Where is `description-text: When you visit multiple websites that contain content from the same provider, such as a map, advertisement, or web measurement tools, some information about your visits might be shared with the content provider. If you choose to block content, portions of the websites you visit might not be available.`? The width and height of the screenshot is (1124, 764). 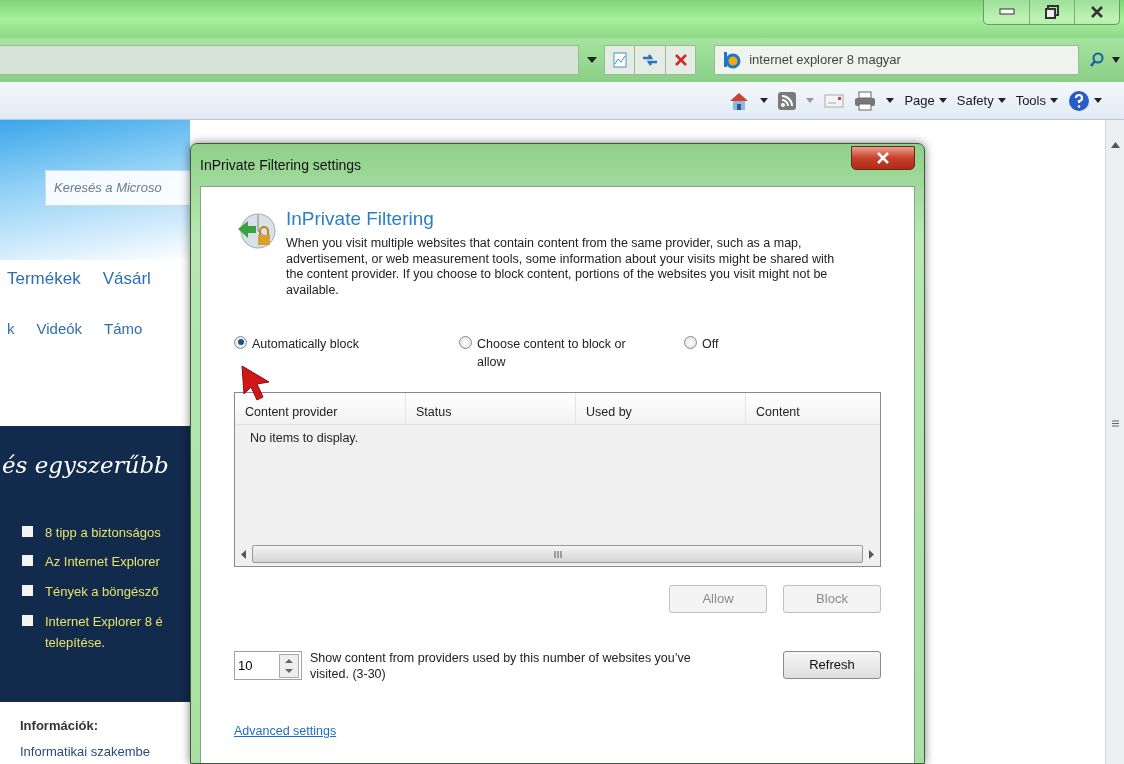 description-text: When you visit multiple websites that contain content from the same provider, such as a map, advertisement, or web measurement tools, some information about your visits might be shared with the content provider. If you choose to block content, portions of the websites you visit might not be available. is located at coordinates (561, 267).